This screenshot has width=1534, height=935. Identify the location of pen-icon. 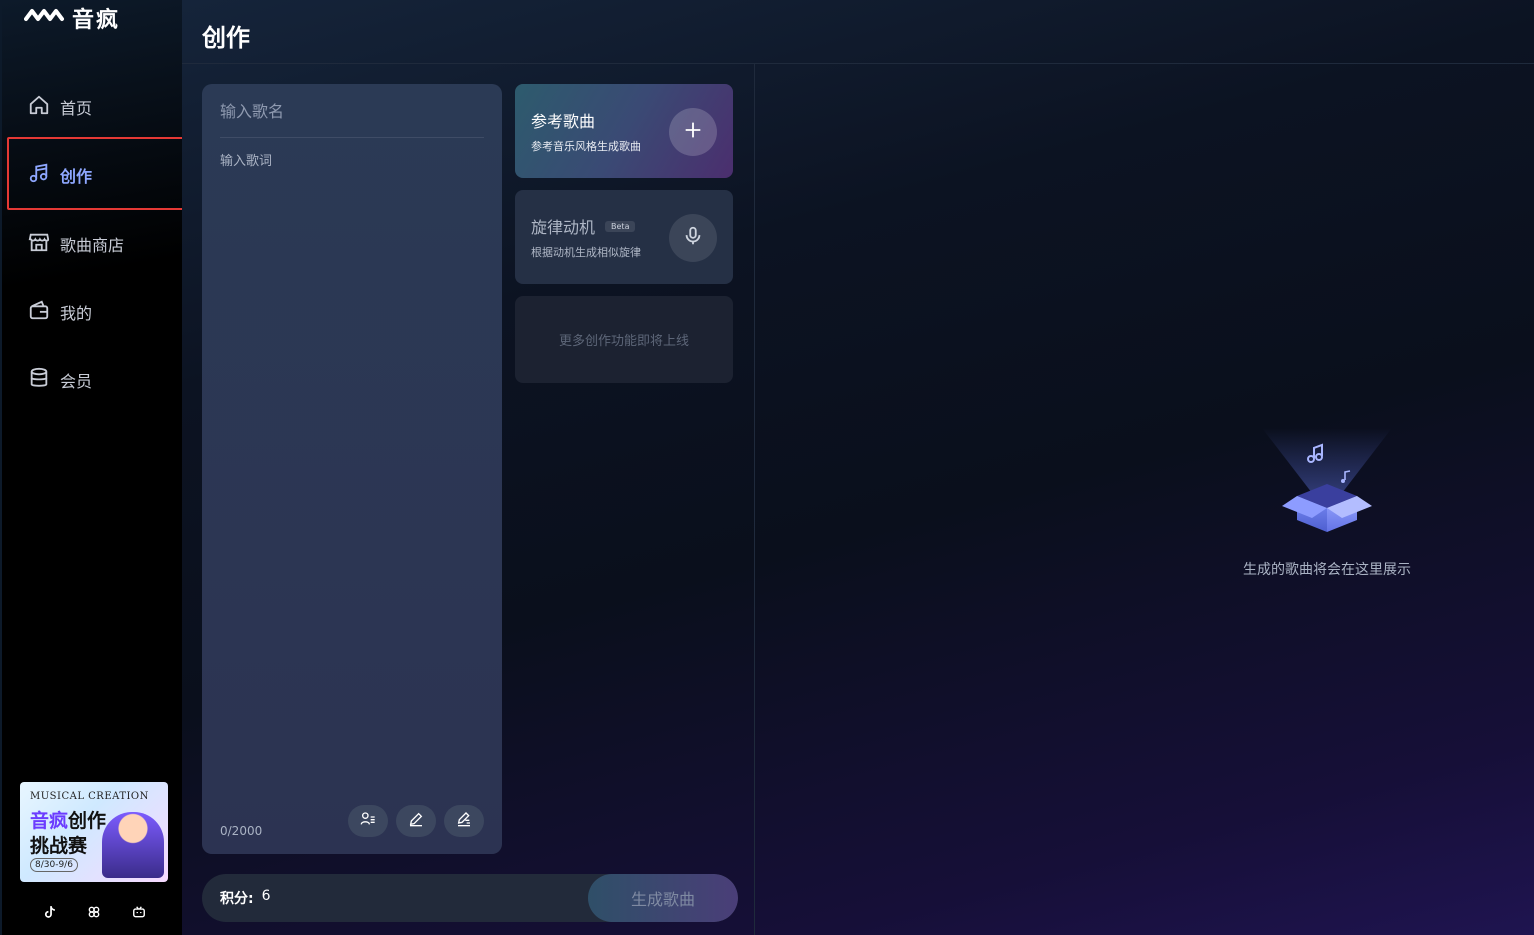
(416, 821).